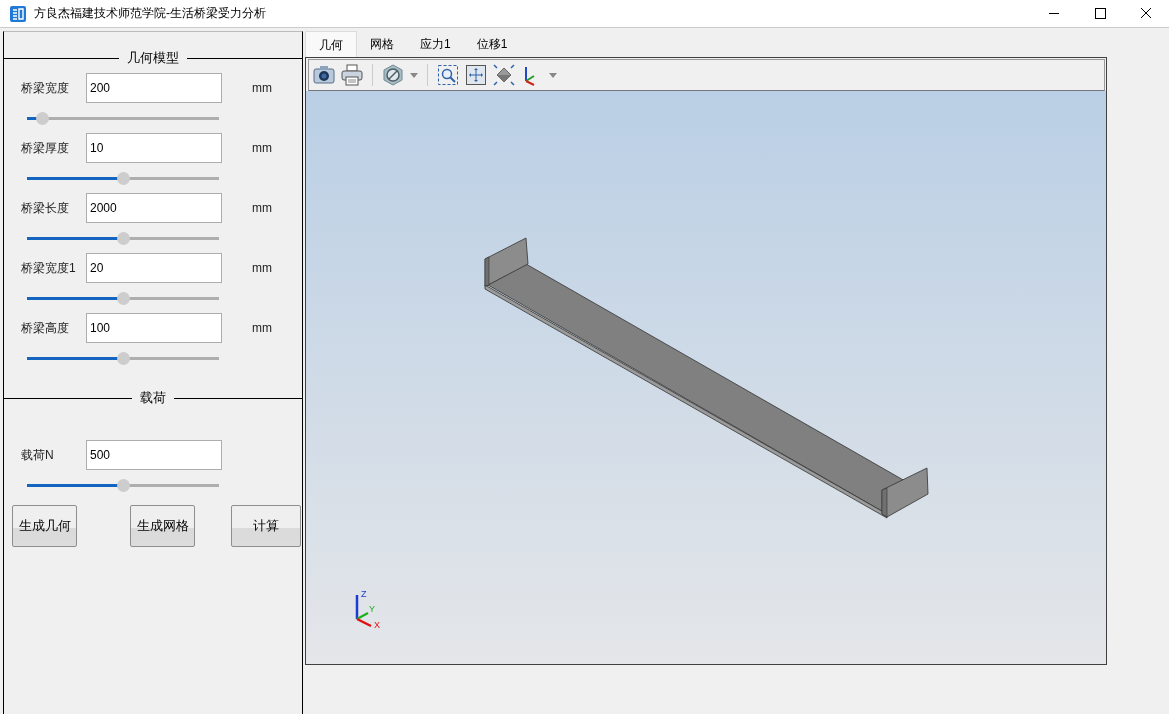 The height and width of the screenshot is (714, 1169). Describe the element at coordinates (331, 44) in the screenshot. I see `view-tab: 几何` at that location.